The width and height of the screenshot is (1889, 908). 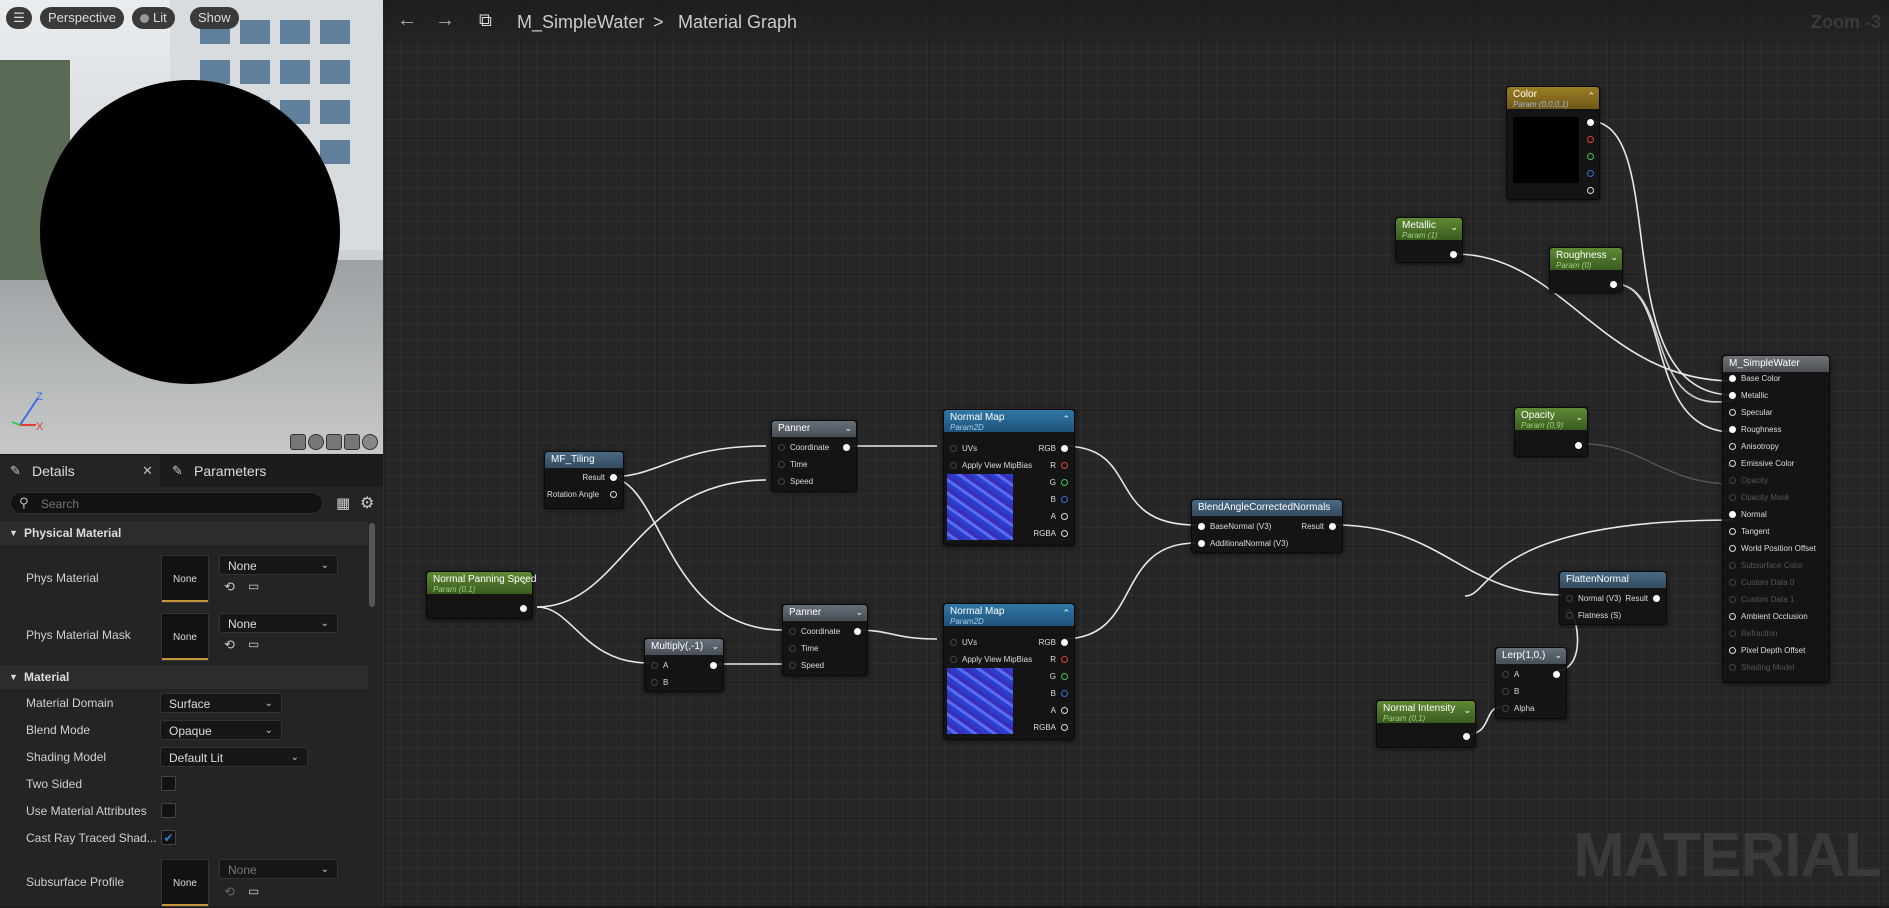 What do you see at coordinates (168, 810) in the screenshot?
I see `use-material-attributes-checkbox` at bounding box center [168, 810].